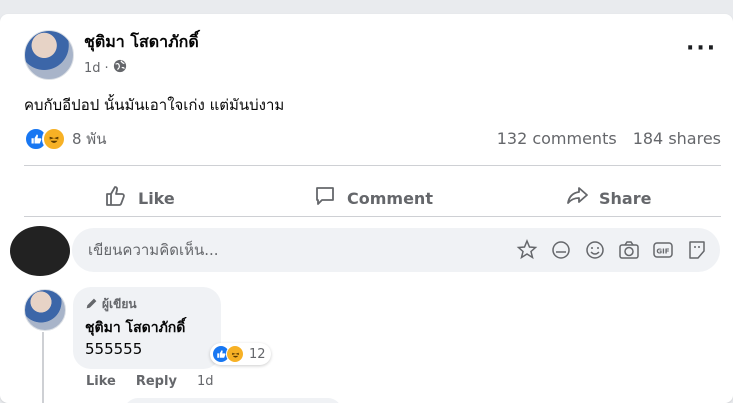 This screenshot has width=733, height=403. I want to click on post-text: คบกับอีปอป นั้นมันเอาใจเก่ง แต่มันบ่งาม, so click(154, 105).